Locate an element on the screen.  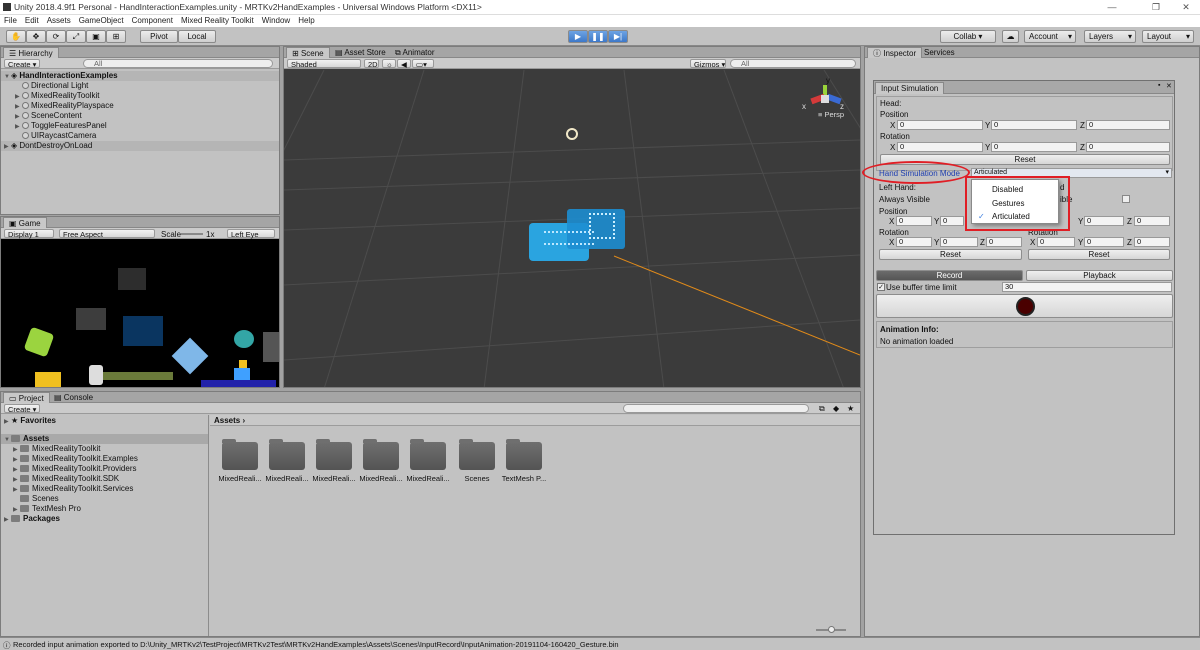
game-viewport is located at coordinates (140, 313).